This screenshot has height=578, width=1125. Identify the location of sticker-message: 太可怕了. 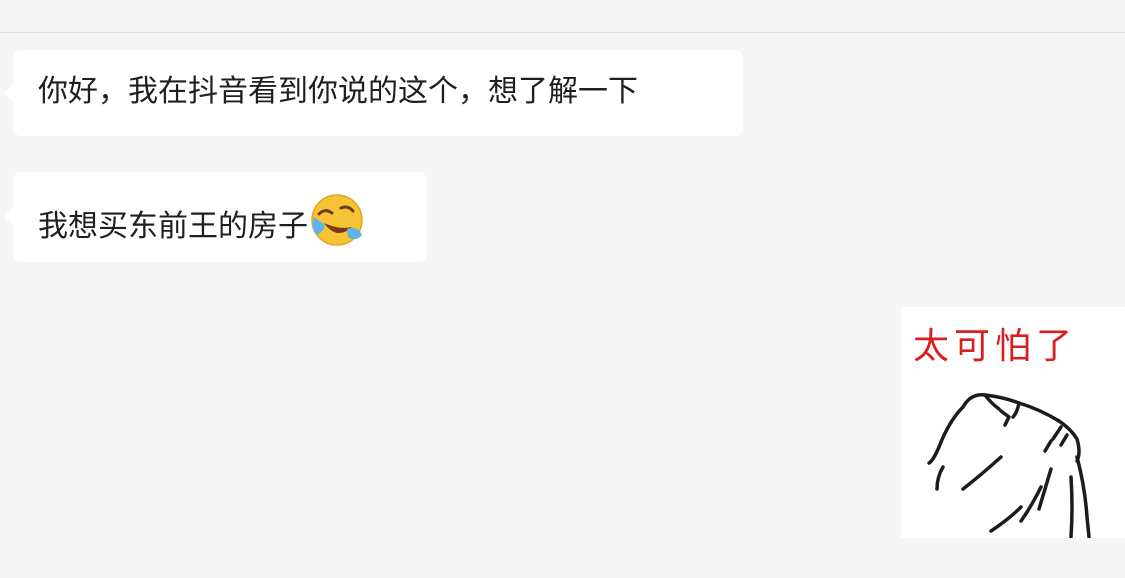
(1013, 422).